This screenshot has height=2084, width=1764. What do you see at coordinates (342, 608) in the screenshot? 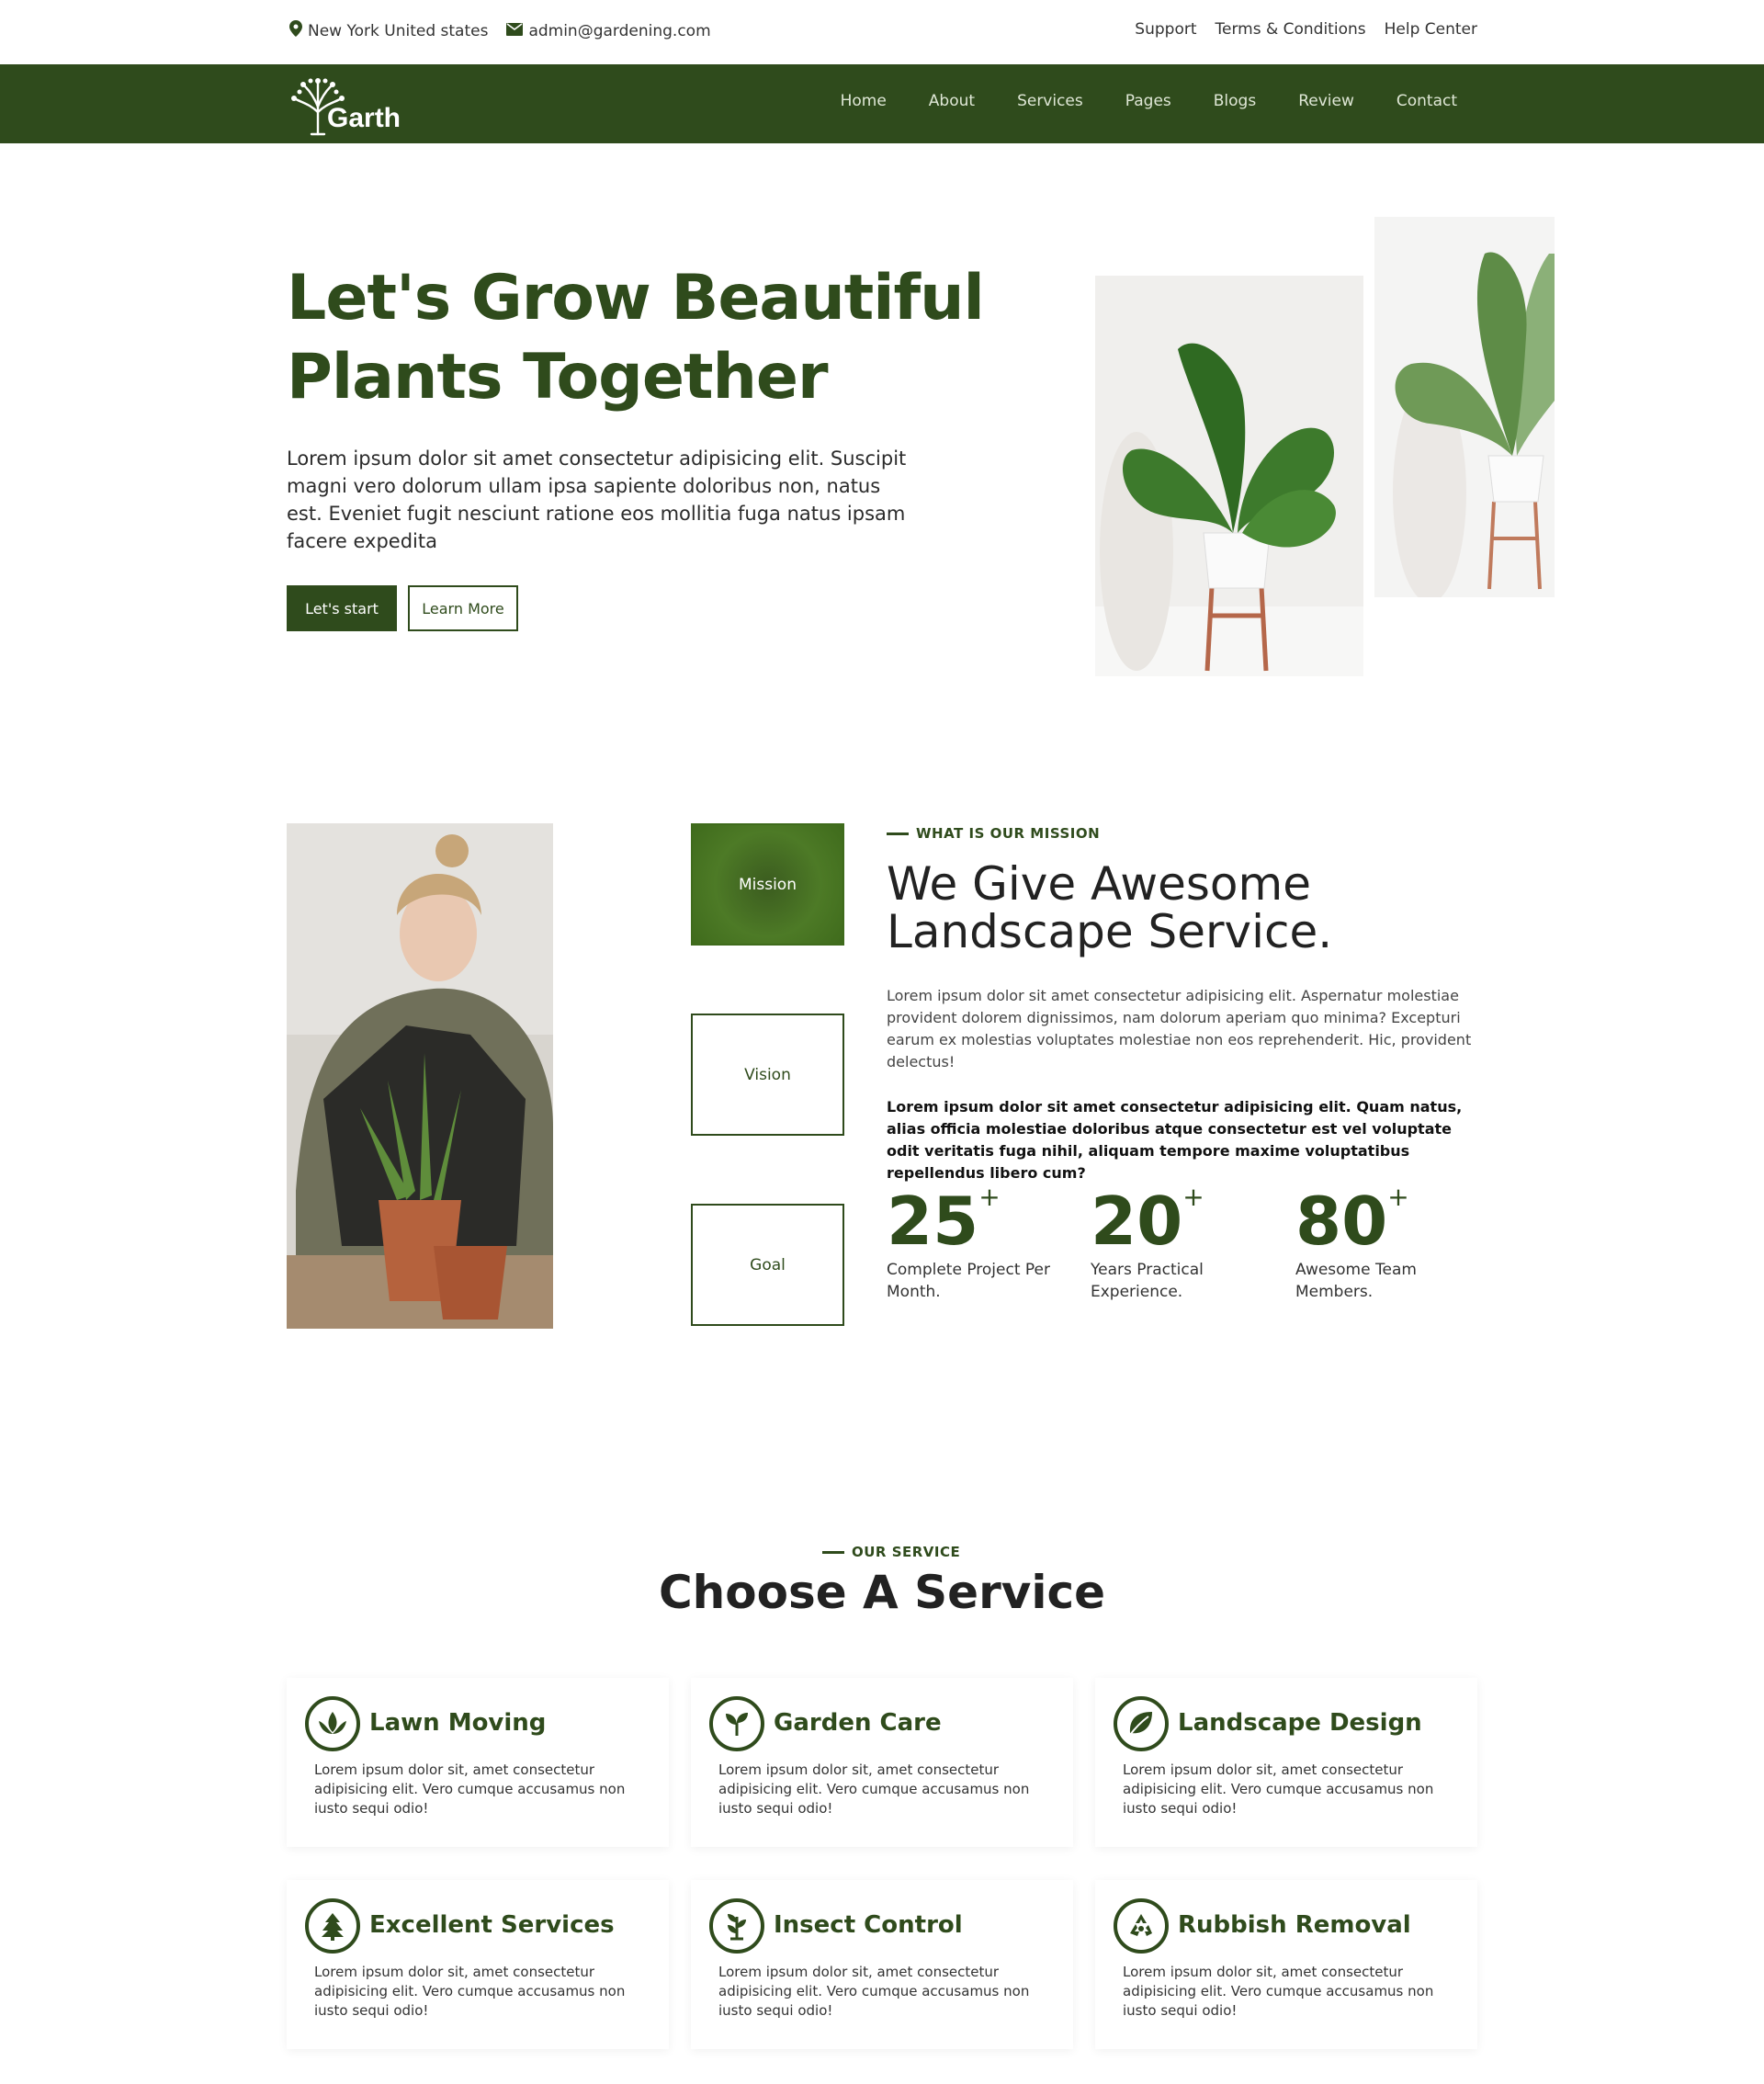
I see `lets-start-button: Let's start` at bounding box center [342, 608].